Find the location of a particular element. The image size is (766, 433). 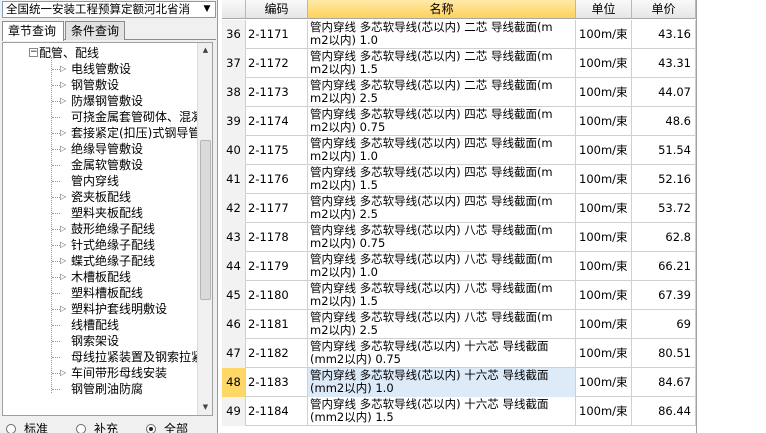

code-cell: 2-1171 is located at coordinates (277, 34).